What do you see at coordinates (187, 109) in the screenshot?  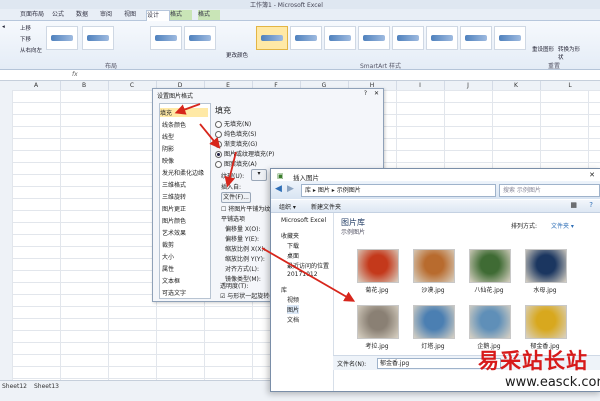 I see `arrow-to-fill-nav` at bounding box center [187, 109].